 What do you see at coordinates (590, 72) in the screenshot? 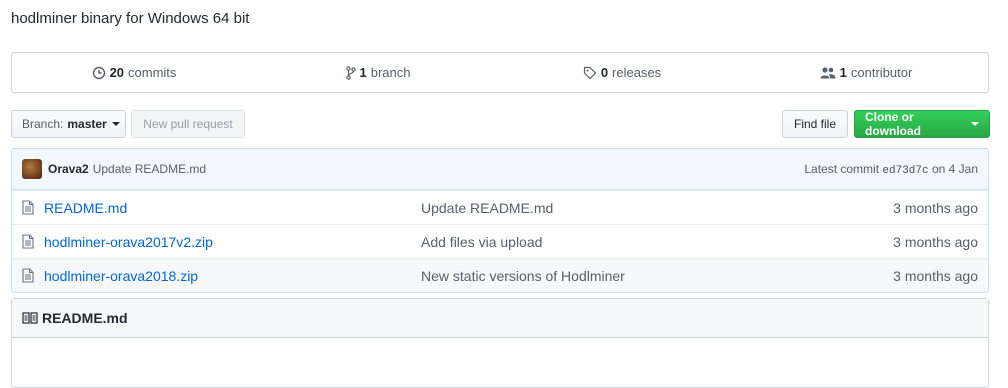
I see `tag-icon` at bounding box center [590, 72].